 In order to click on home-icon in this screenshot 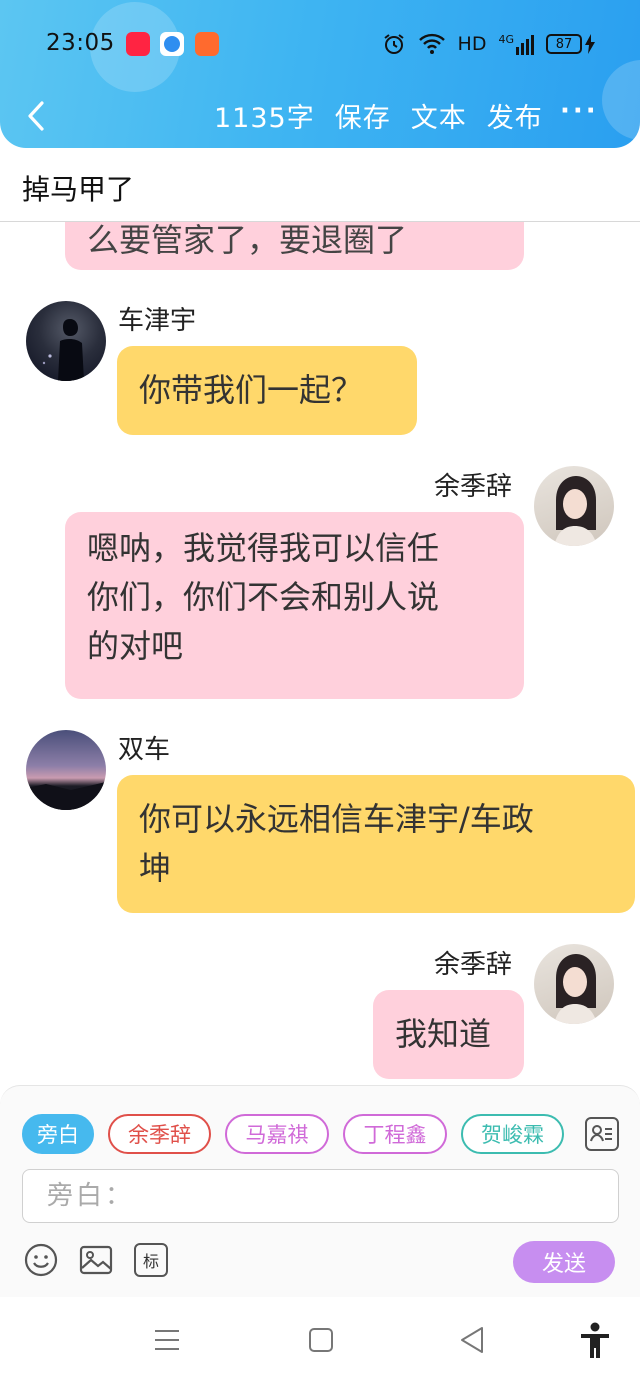, I will do `click(321, 1340)`.